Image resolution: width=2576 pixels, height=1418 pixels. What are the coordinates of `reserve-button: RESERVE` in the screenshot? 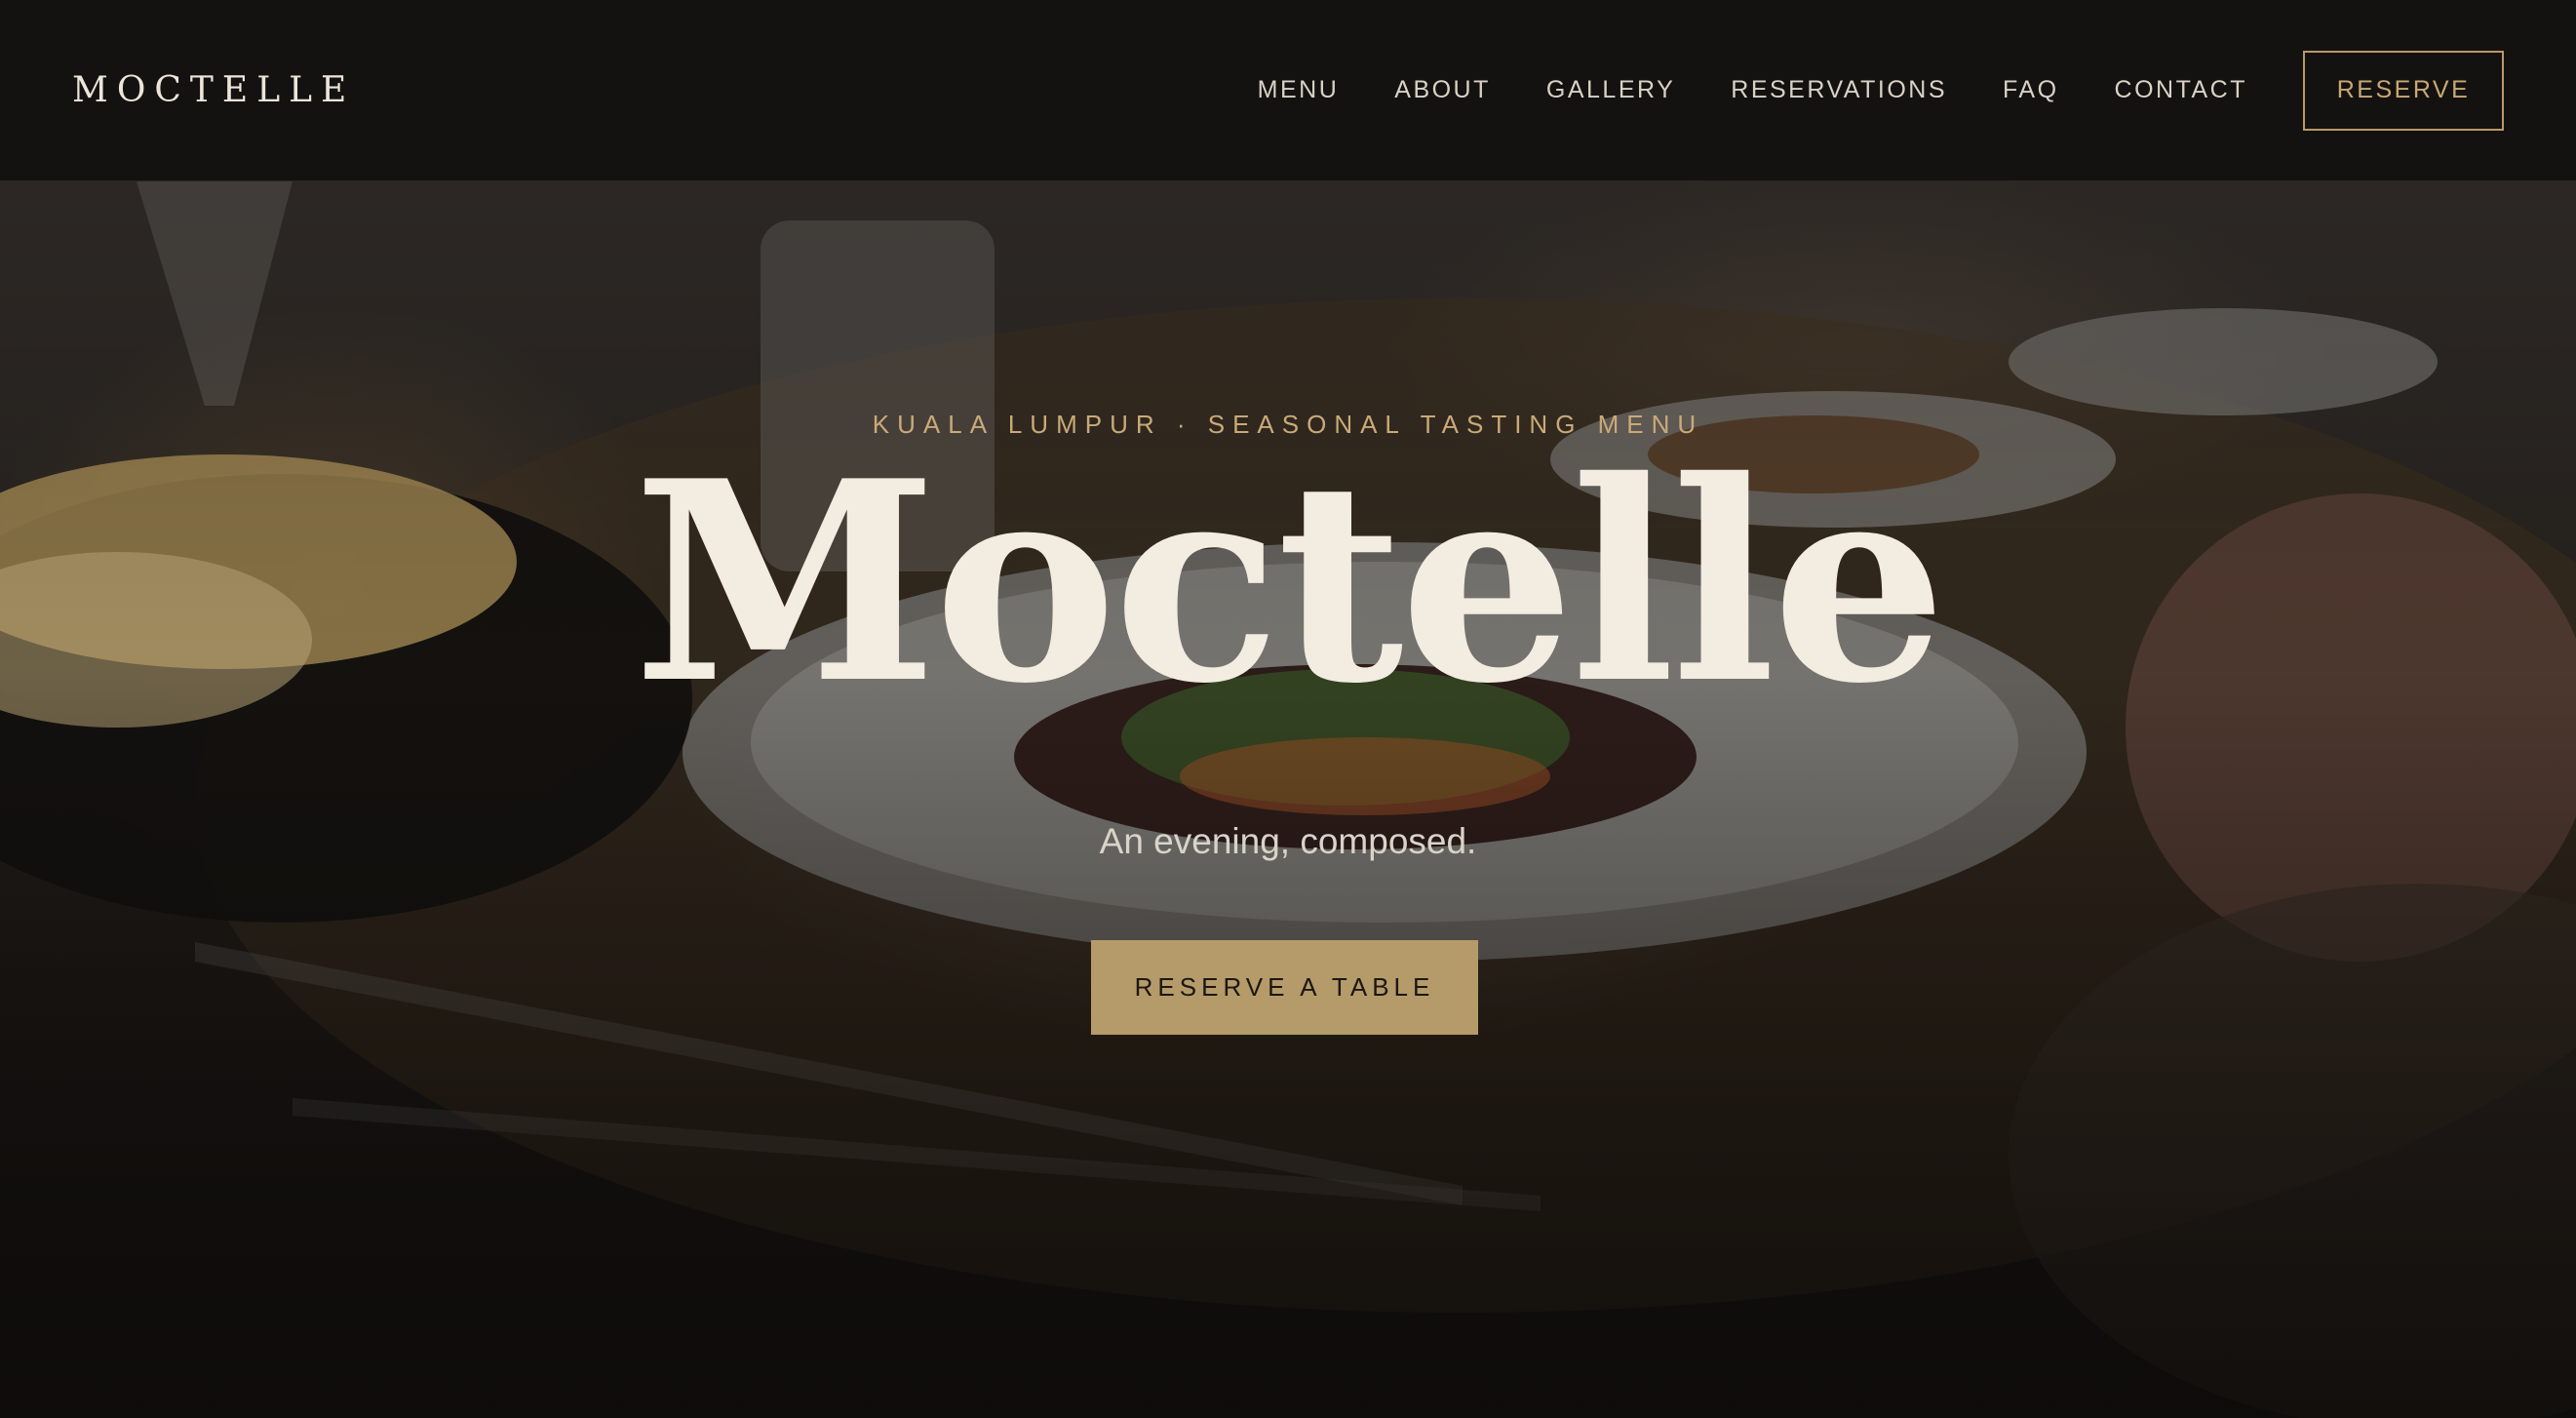 It's located at (2403, 90).